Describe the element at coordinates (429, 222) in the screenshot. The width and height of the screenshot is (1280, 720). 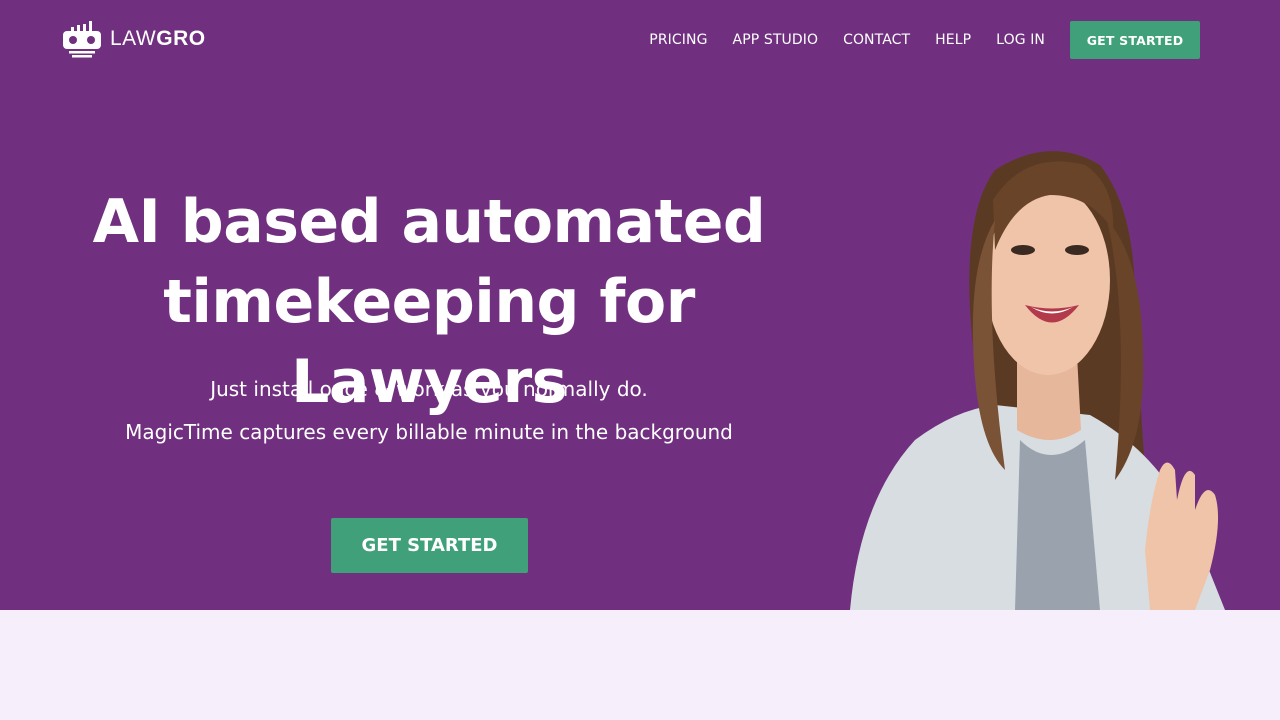
I see `hero-title-line1: AI based automated` at that location.